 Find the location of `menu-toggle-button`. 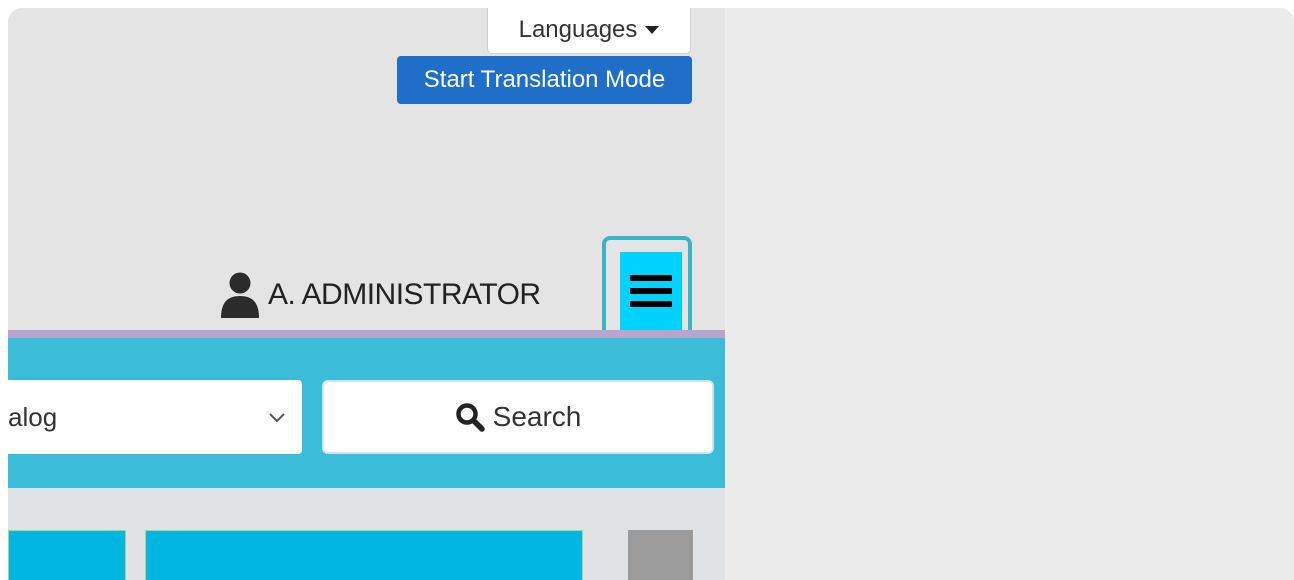

menu-toggle-button is located at coordinates (651, 291).